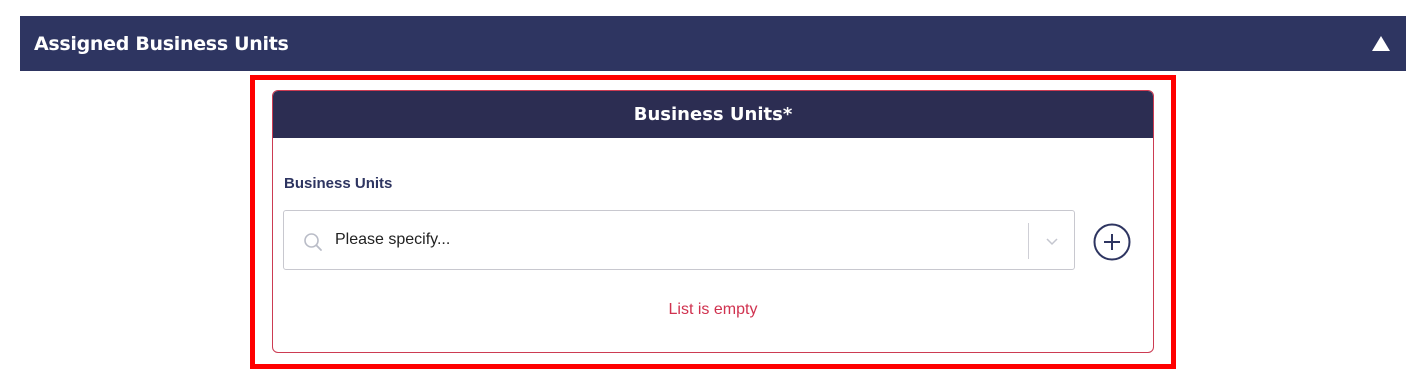 This screenshot has width=1424, height=384. Describe the element at coordinates (1028, 241) in the screenshot. I see `select-divider` at that location.